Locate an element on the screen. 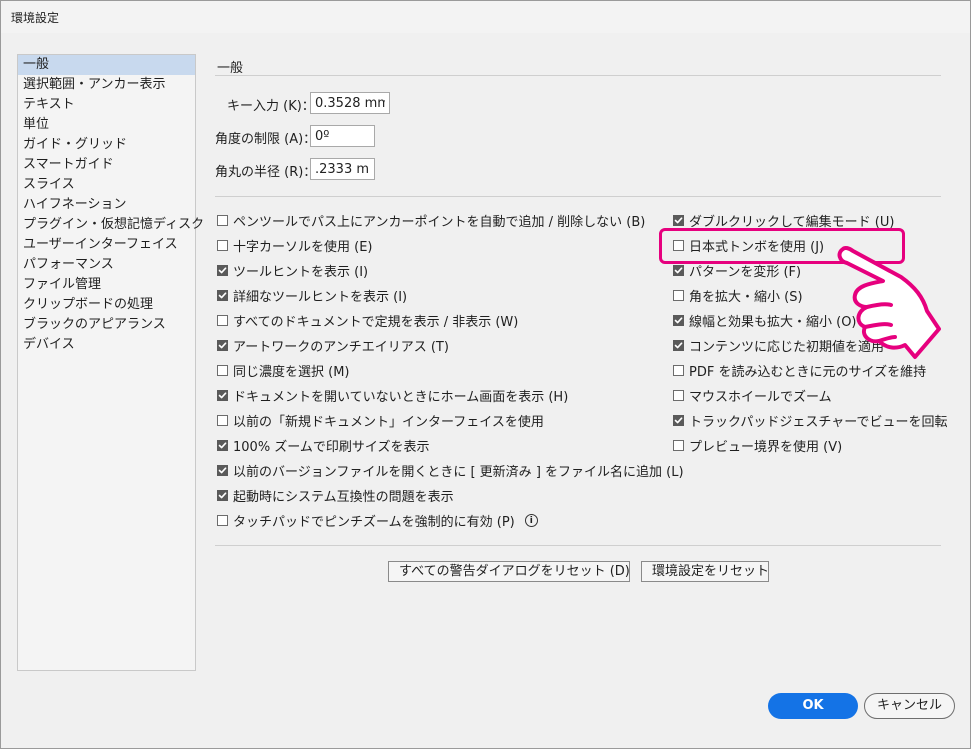  option-checkbox: マウスホイールでズーム is located at coordinates (752, 395).